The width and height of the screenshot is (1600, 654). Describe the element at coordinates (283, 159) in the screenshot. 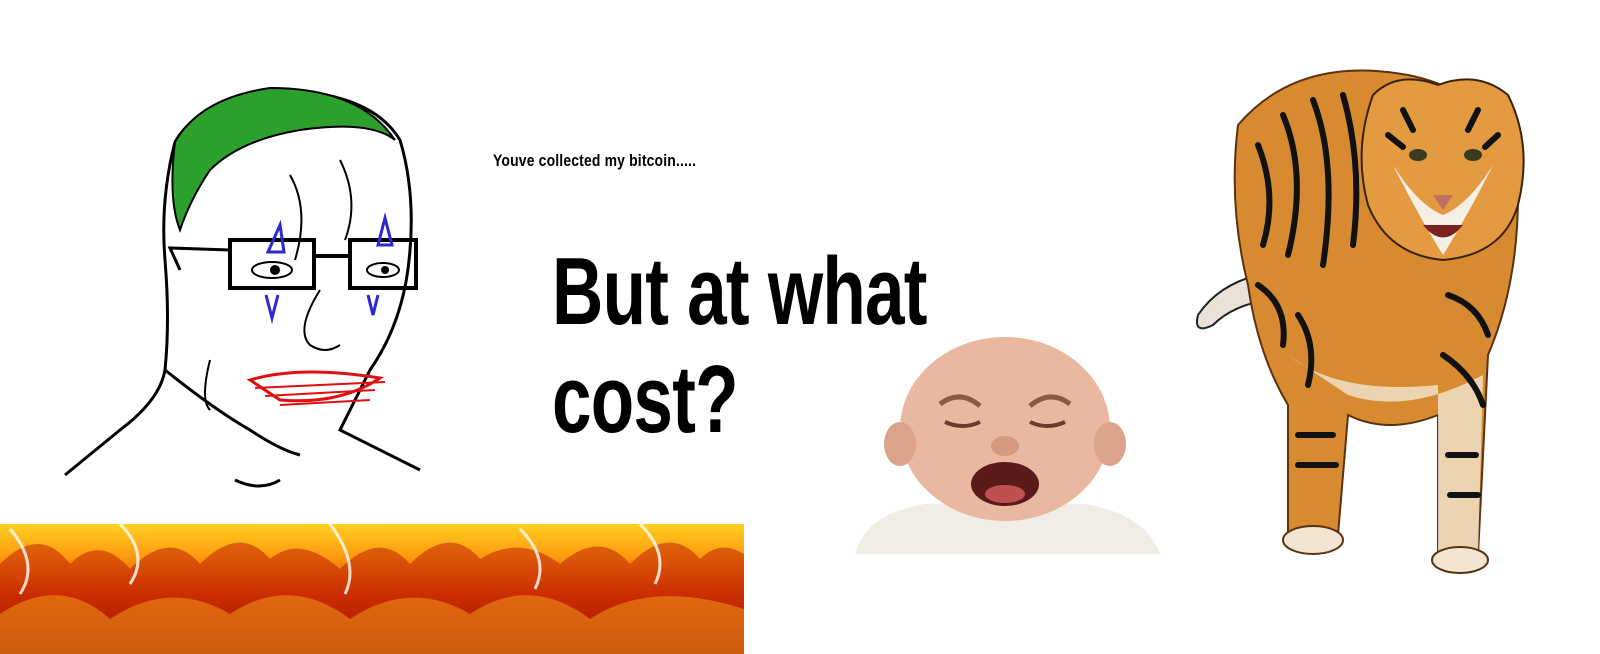

I see `hair` at that location.